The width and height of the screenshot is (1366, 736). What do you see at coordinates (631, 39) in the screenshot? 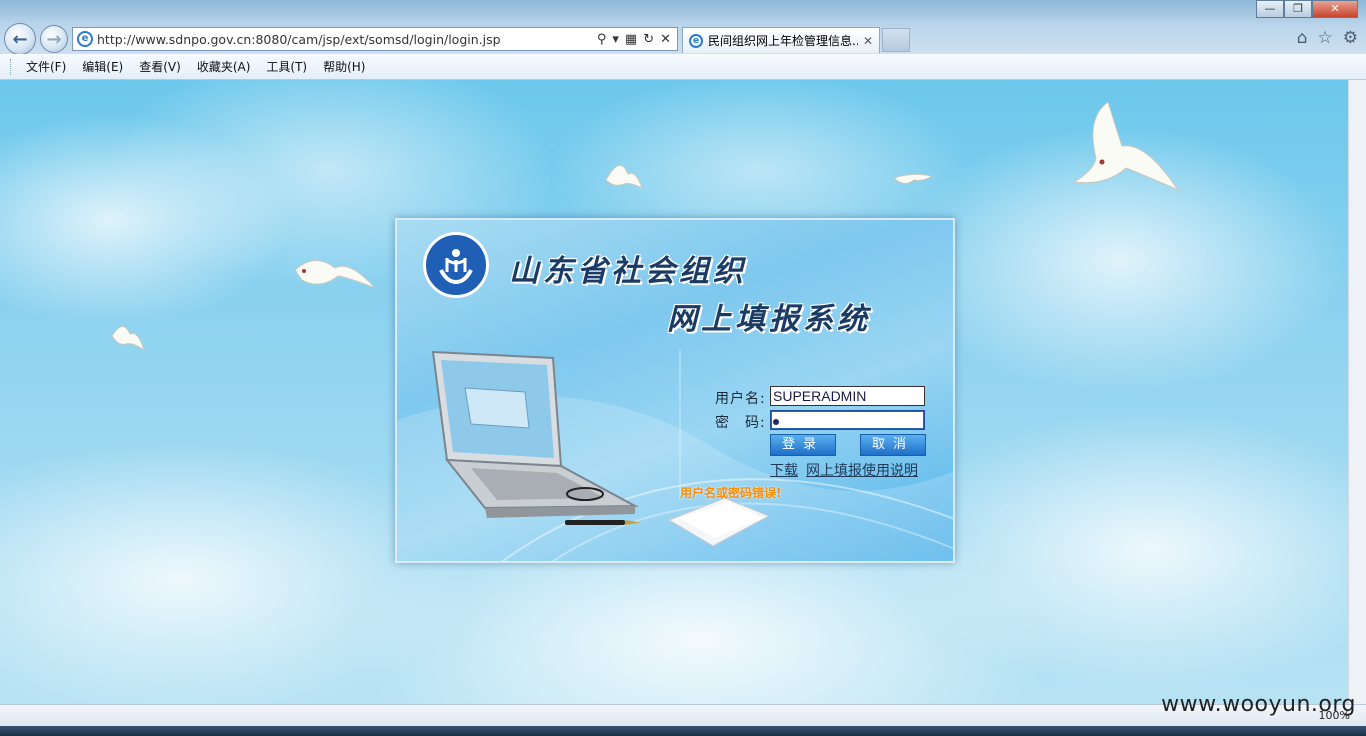
I see `compat-view-icon: ▦` at bounding box center [631, 39].